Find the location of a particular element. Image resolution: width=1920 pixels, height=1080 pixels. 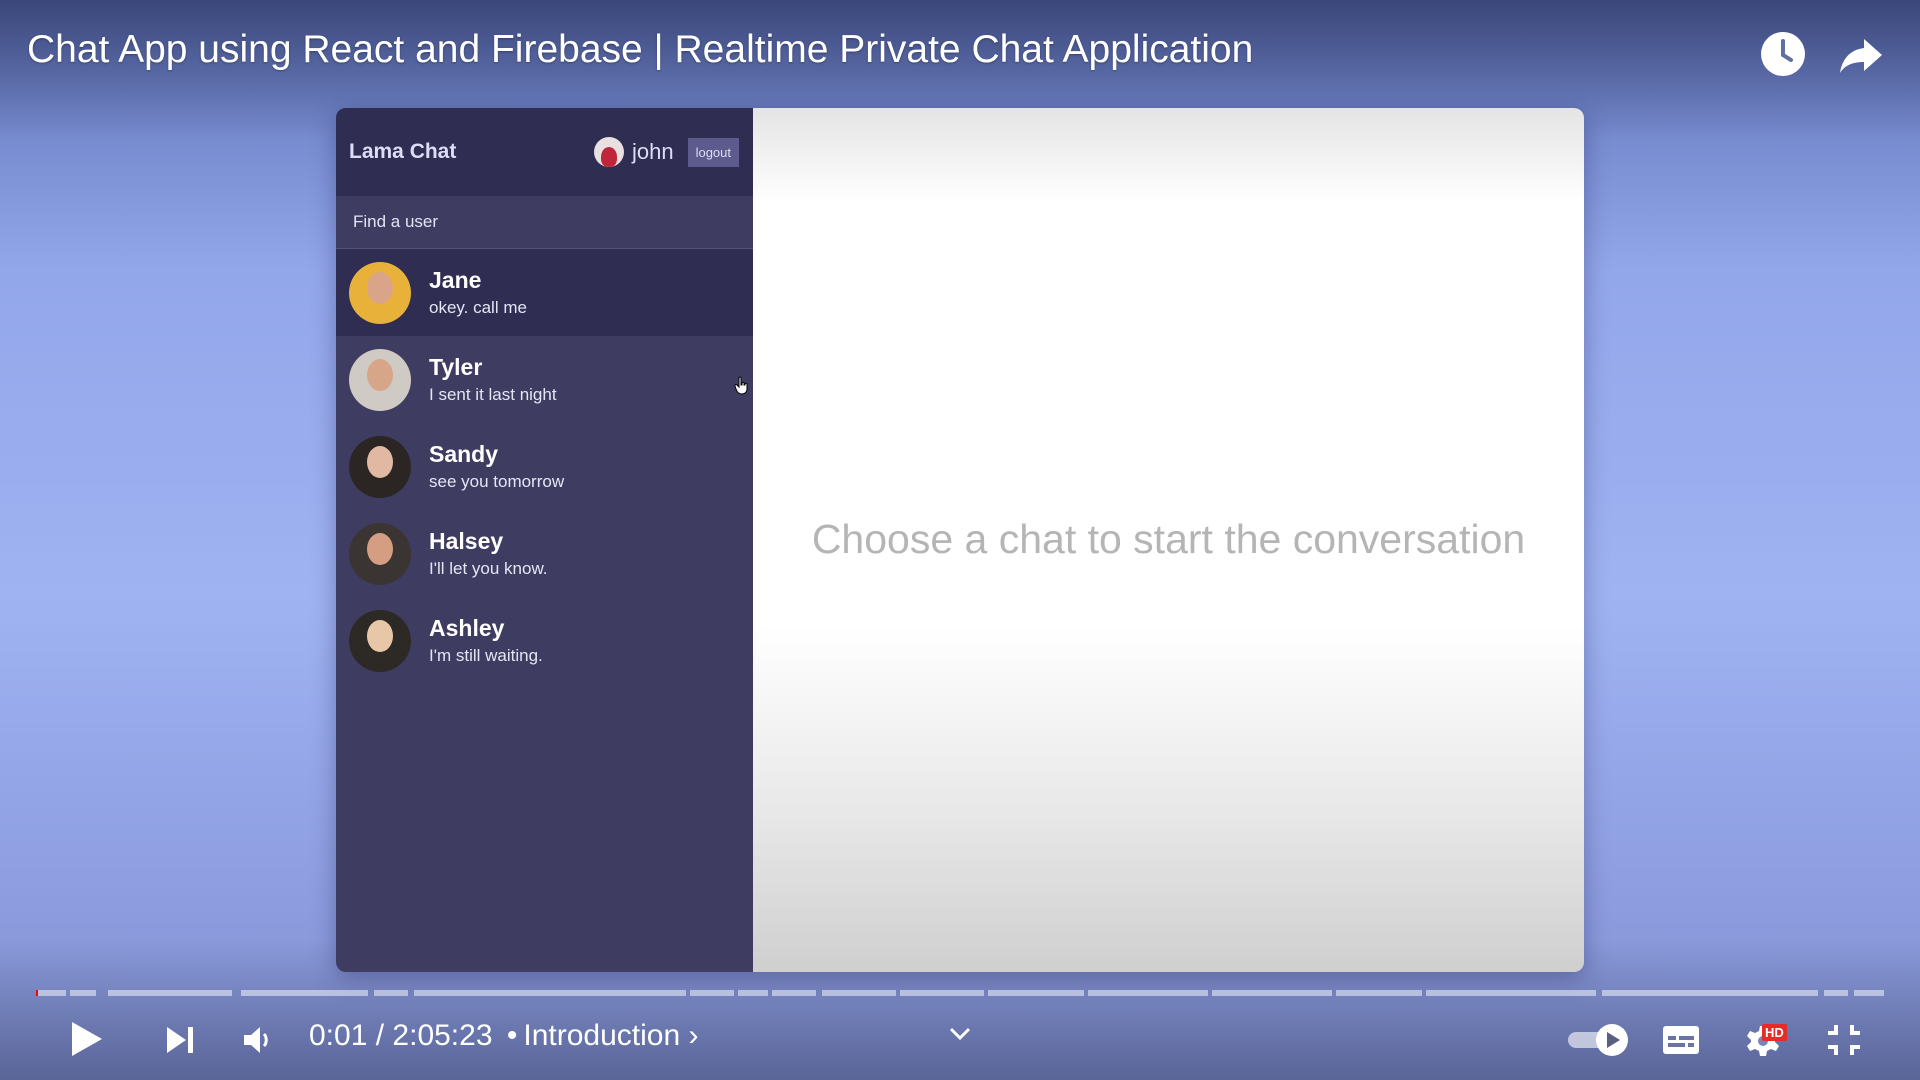

find-user-input is located at coordinates (544, 222).